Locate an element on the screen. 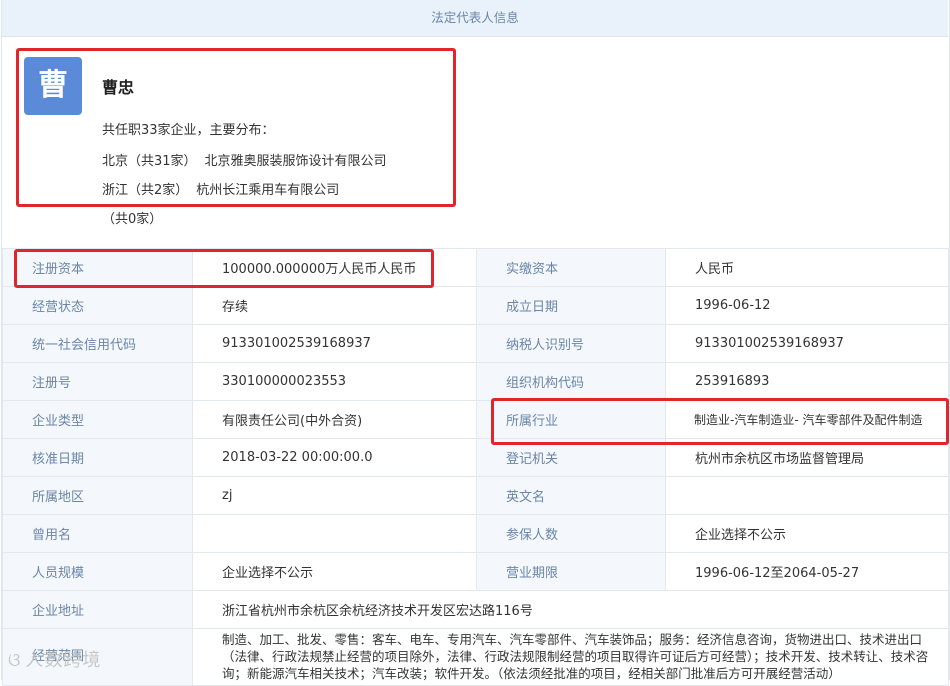  field-value: 253916893 is located at coordinates (807, 381).